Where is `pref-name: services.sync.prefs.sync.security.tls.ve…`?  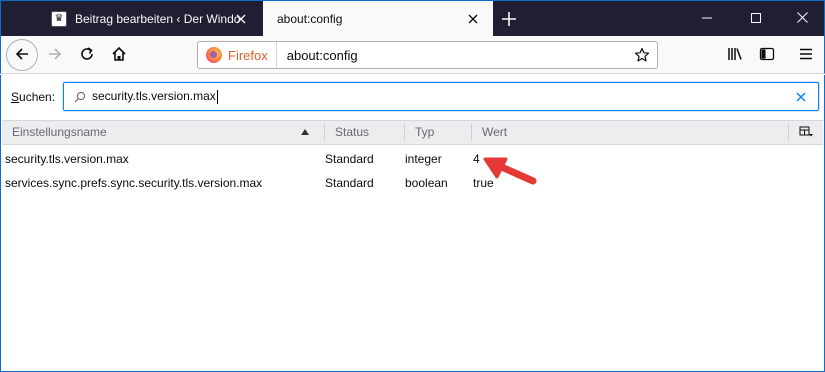 pref-name: services.sync.prefs.sync.security.tls.ve… is located at coordinates (134, 183).